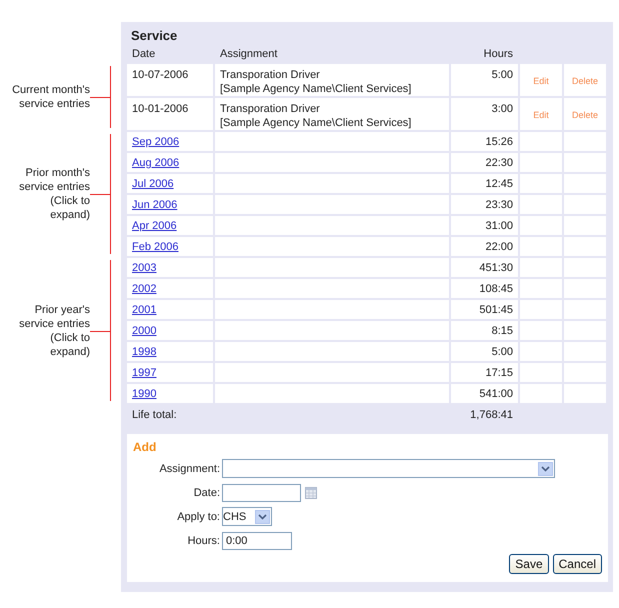 This screenshot has width=619, height=608. Describe the element at coordinates (154, 35) in the screenshot. I see `panel-title: Service` at that location.